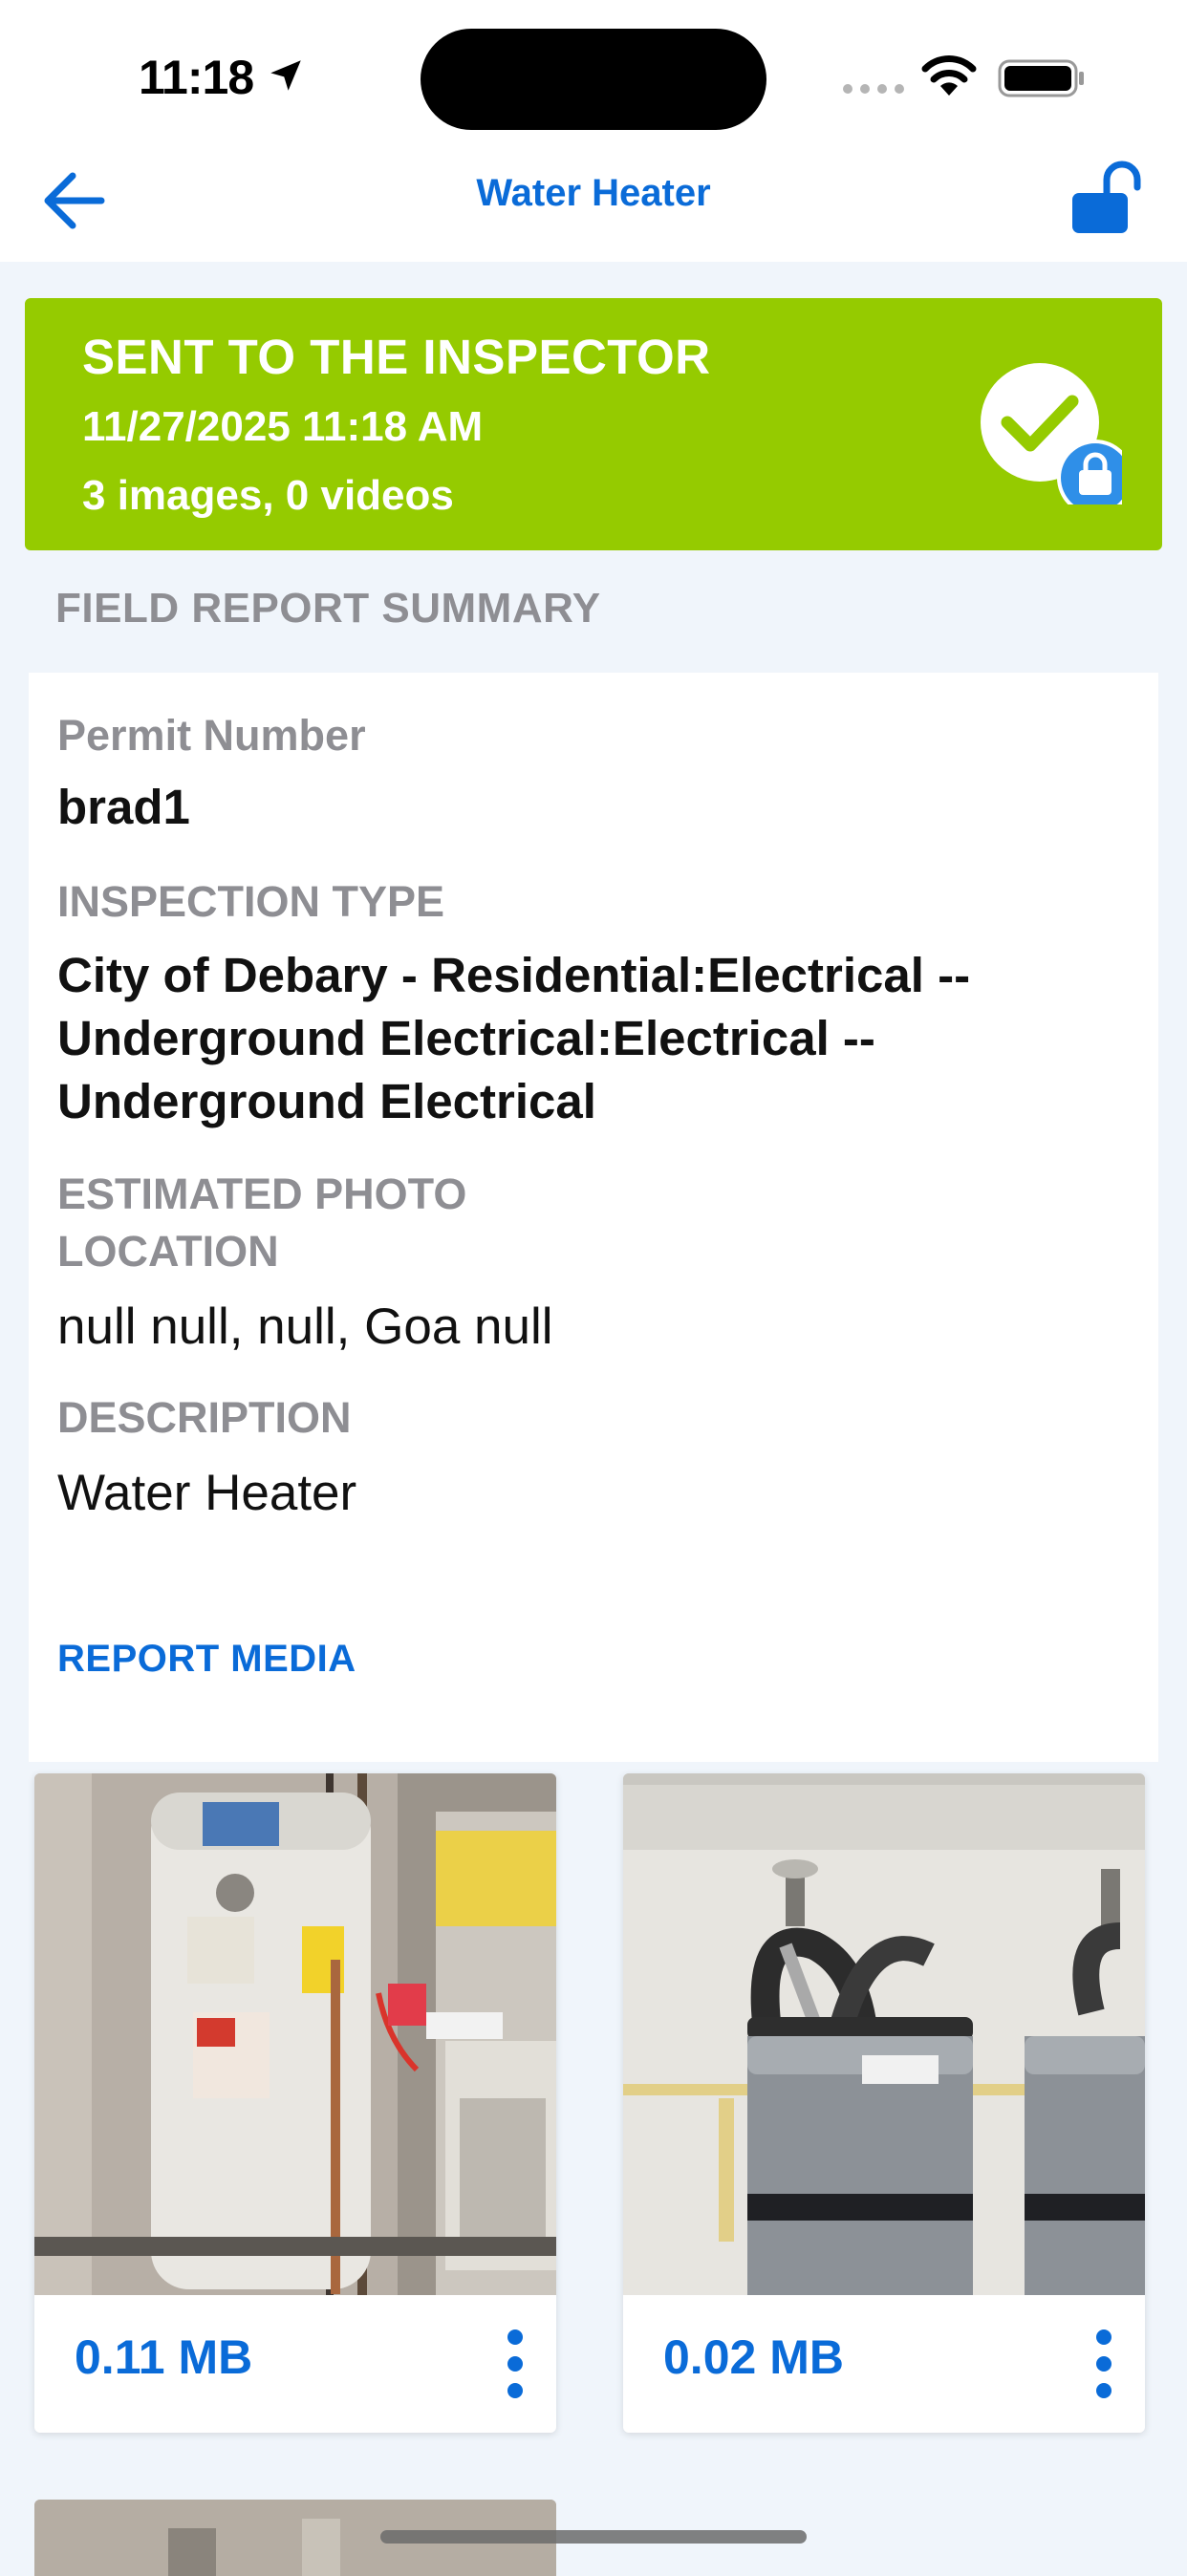  I want to click on check-lock-badge-icon, so click(1051, 433).